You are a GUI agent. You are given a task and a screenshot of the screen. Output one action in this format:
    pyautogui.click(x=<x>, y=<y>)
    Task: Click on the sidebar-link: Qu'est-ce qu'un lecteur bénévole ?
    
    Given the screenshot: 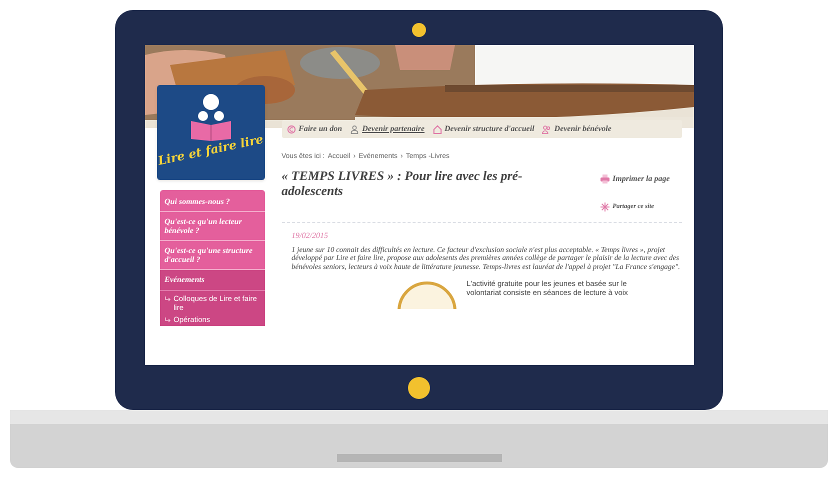 What is the action you would take?
    pyautogui.click(x=212, y=226)
    